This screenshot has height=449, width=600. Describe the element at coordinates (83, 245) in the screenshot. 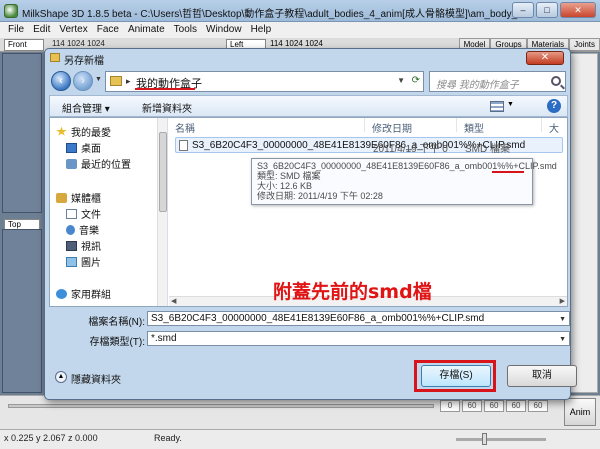

I see `nav-item-videos: 視訊` at that location.